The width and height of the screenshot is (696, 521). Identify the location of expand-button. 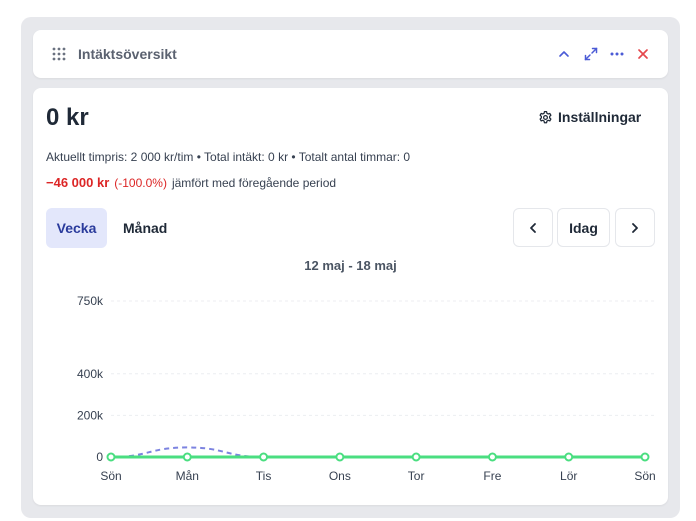
(591, 54).